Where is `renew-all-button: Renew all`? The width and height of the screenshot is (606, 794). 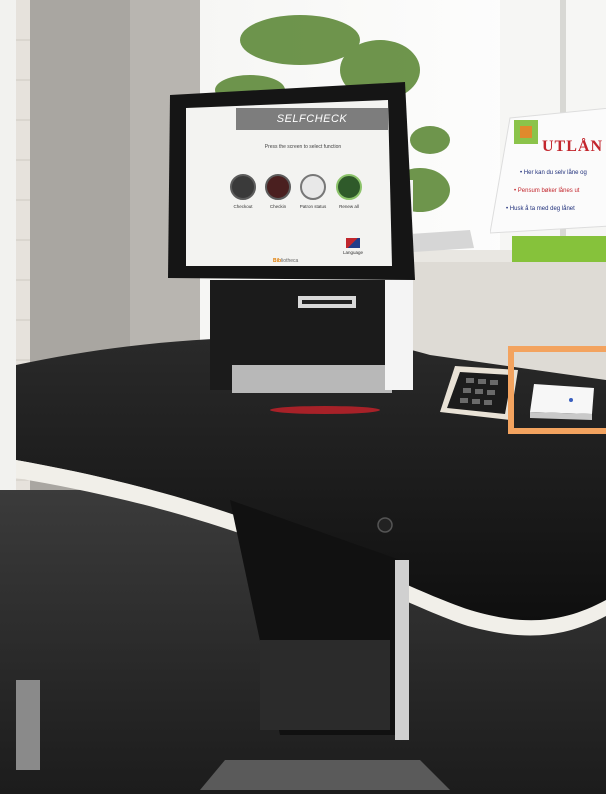 renew-all-button: Renew all is located at coordinates (349, 191).